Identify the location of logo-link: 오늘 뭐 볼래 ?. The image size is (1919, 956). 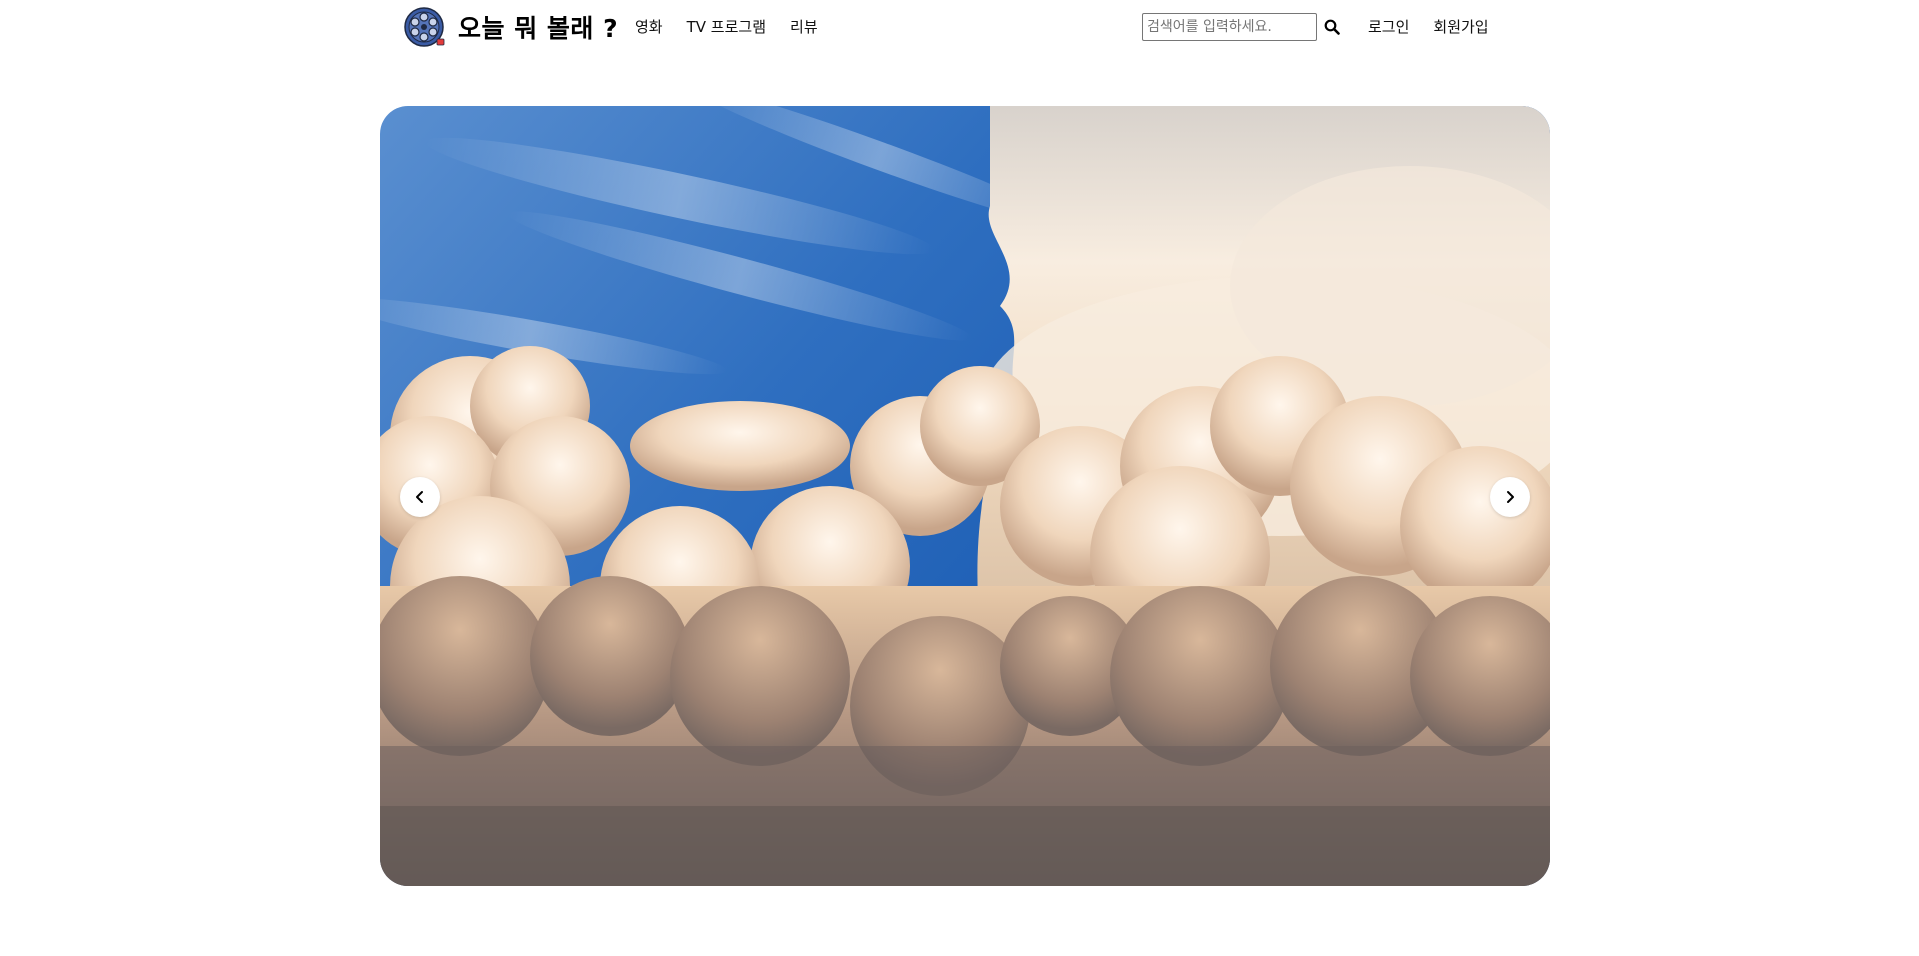
(511, 27).